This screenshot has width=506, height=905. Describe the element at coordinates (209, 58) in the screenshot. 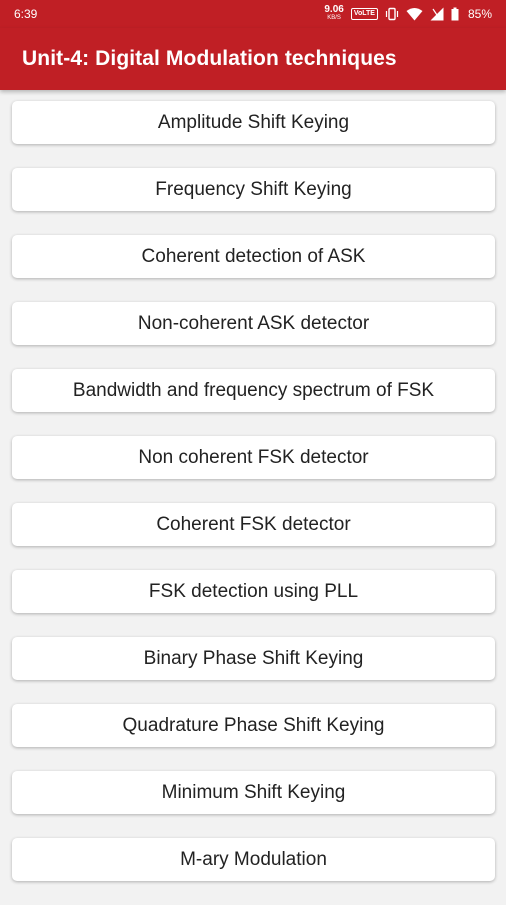

I see `page-title: Unit-4: Digital Modulation techniques` at that location.